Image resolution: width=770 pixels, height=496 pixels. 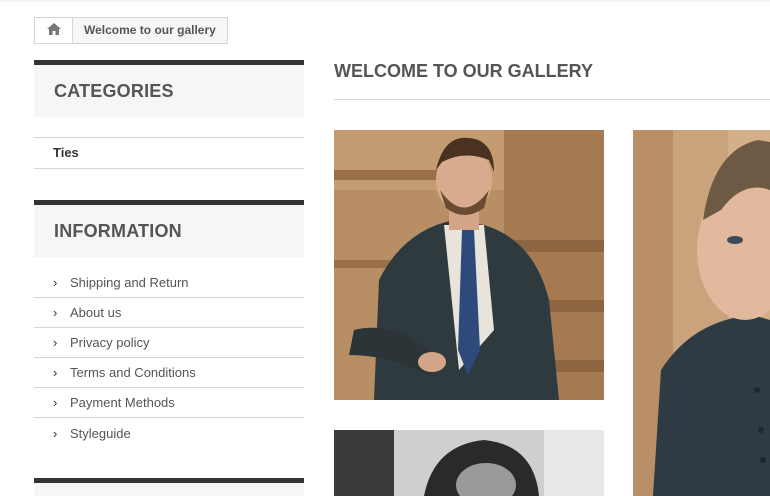 I want to click on info-item-shipping: › Shipping and Return, so click(x=169, y=283).